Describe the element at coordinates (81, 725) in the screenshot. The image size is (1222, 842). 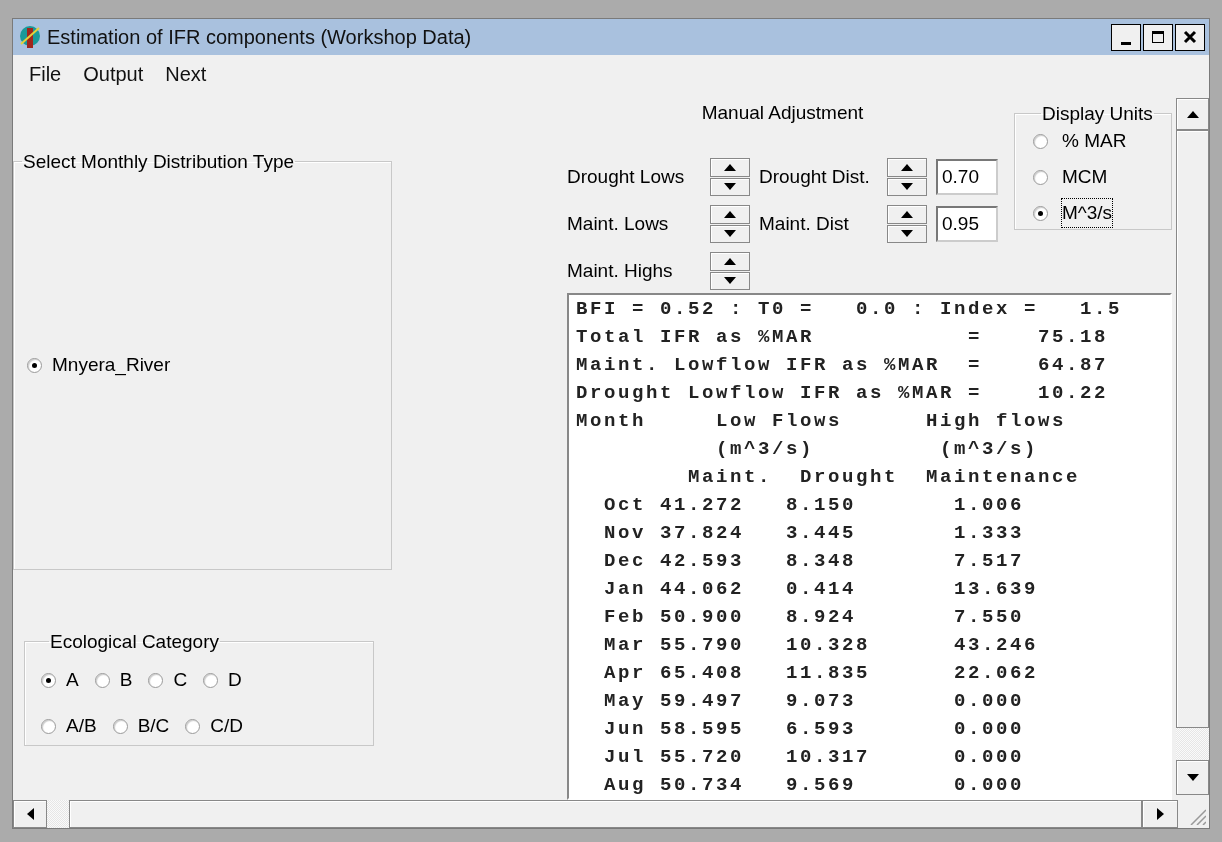
I see `option-label: A/B` at that location.